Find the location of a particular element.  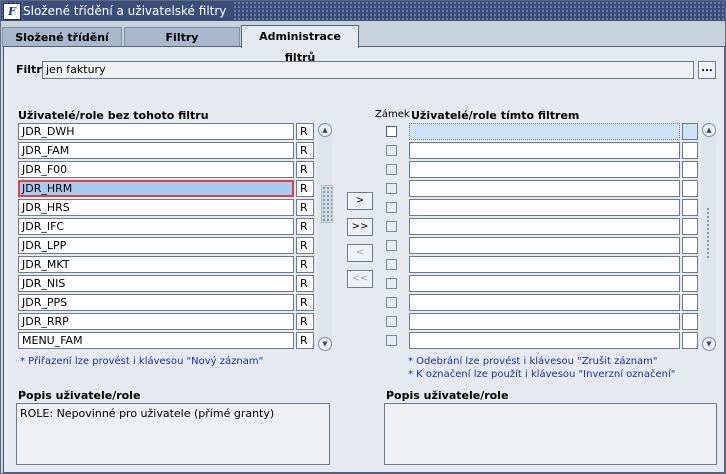

tab-administrace-filtru: Administrace filtrů is located at coordinates (300, 44).